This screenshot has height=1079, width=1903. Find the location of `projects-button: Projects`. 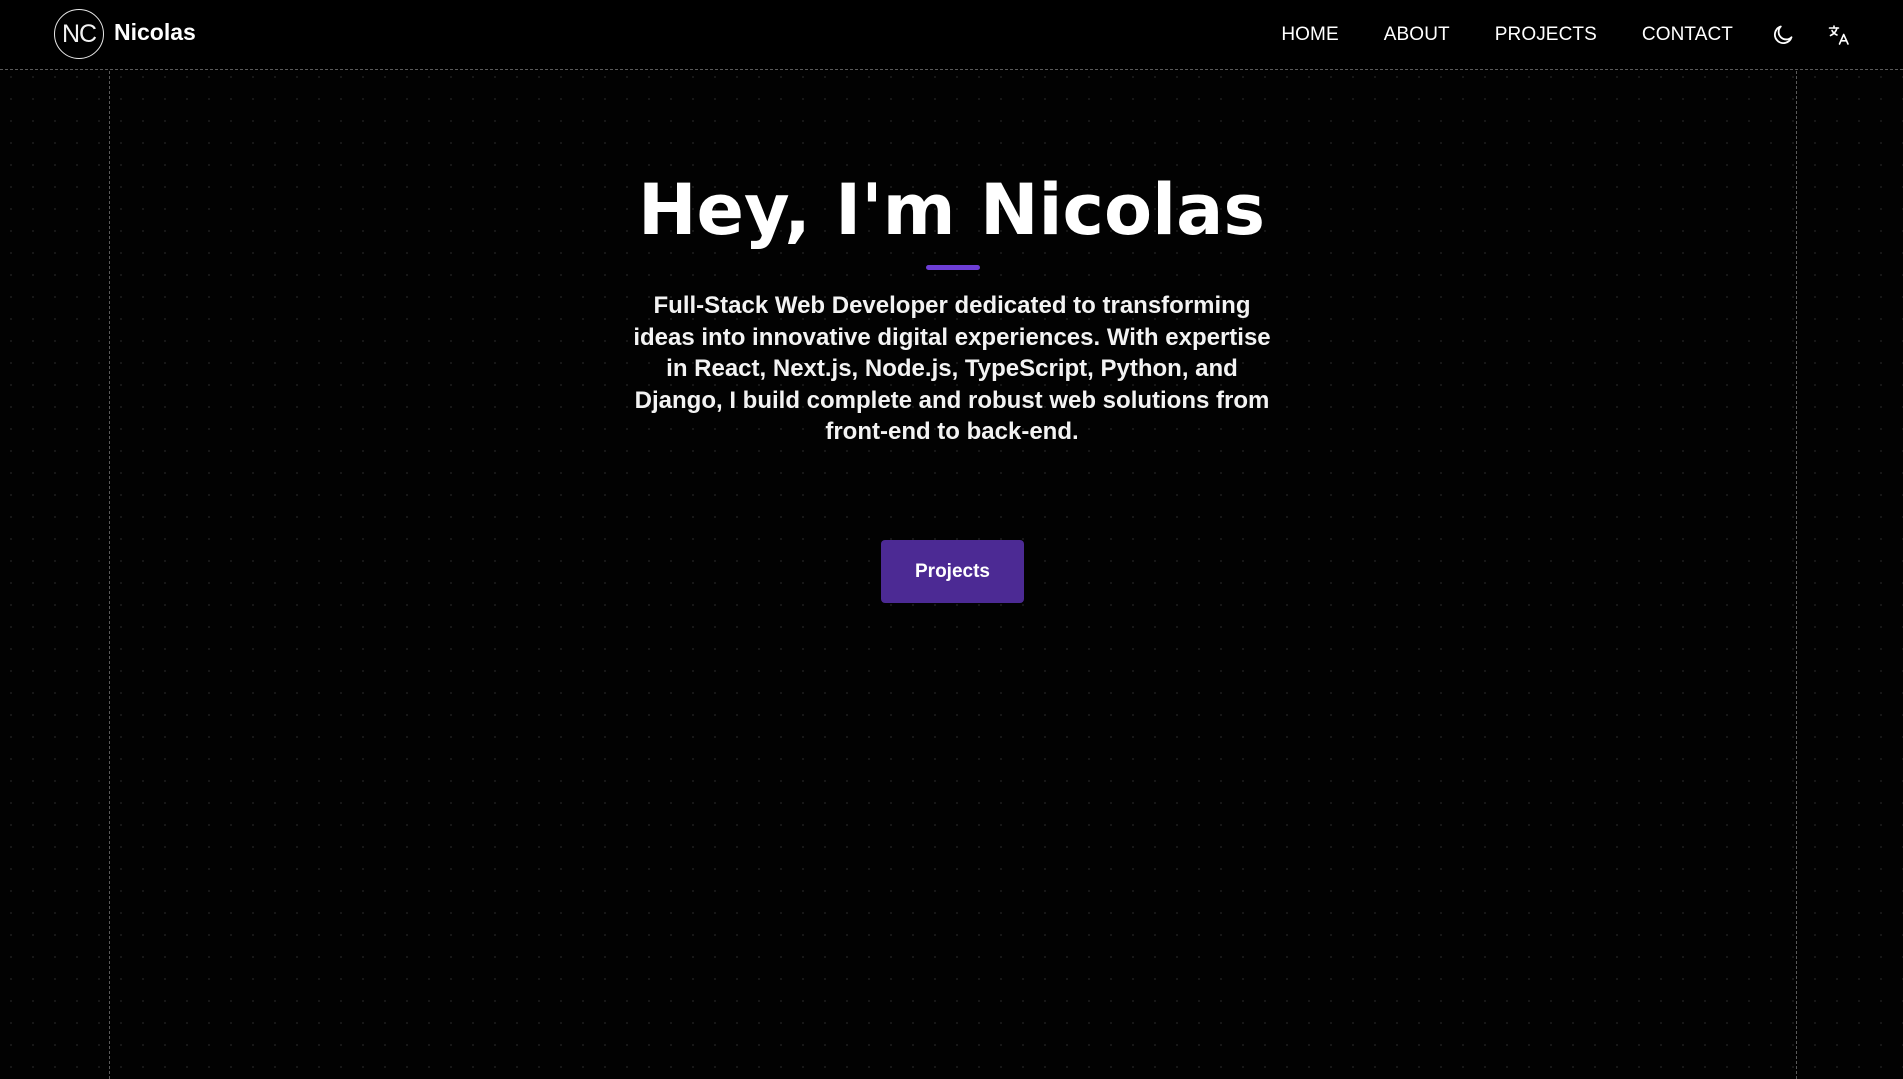

projects-button: Projects is located at coordinates (952, 571).